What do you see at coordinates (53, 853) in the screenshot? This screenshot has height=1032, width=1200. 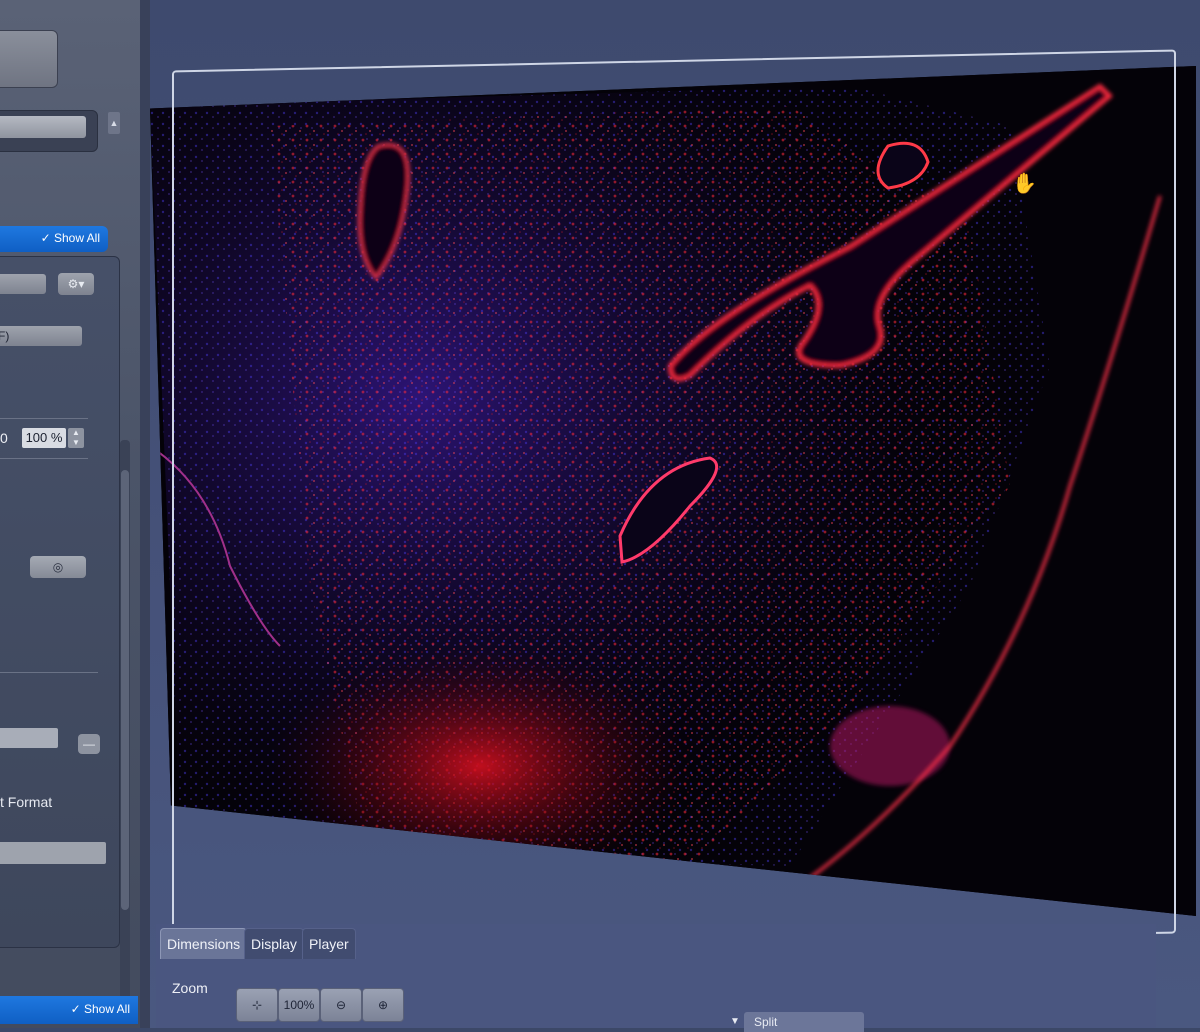 I see `format-field` at bounding box center [53, 853].